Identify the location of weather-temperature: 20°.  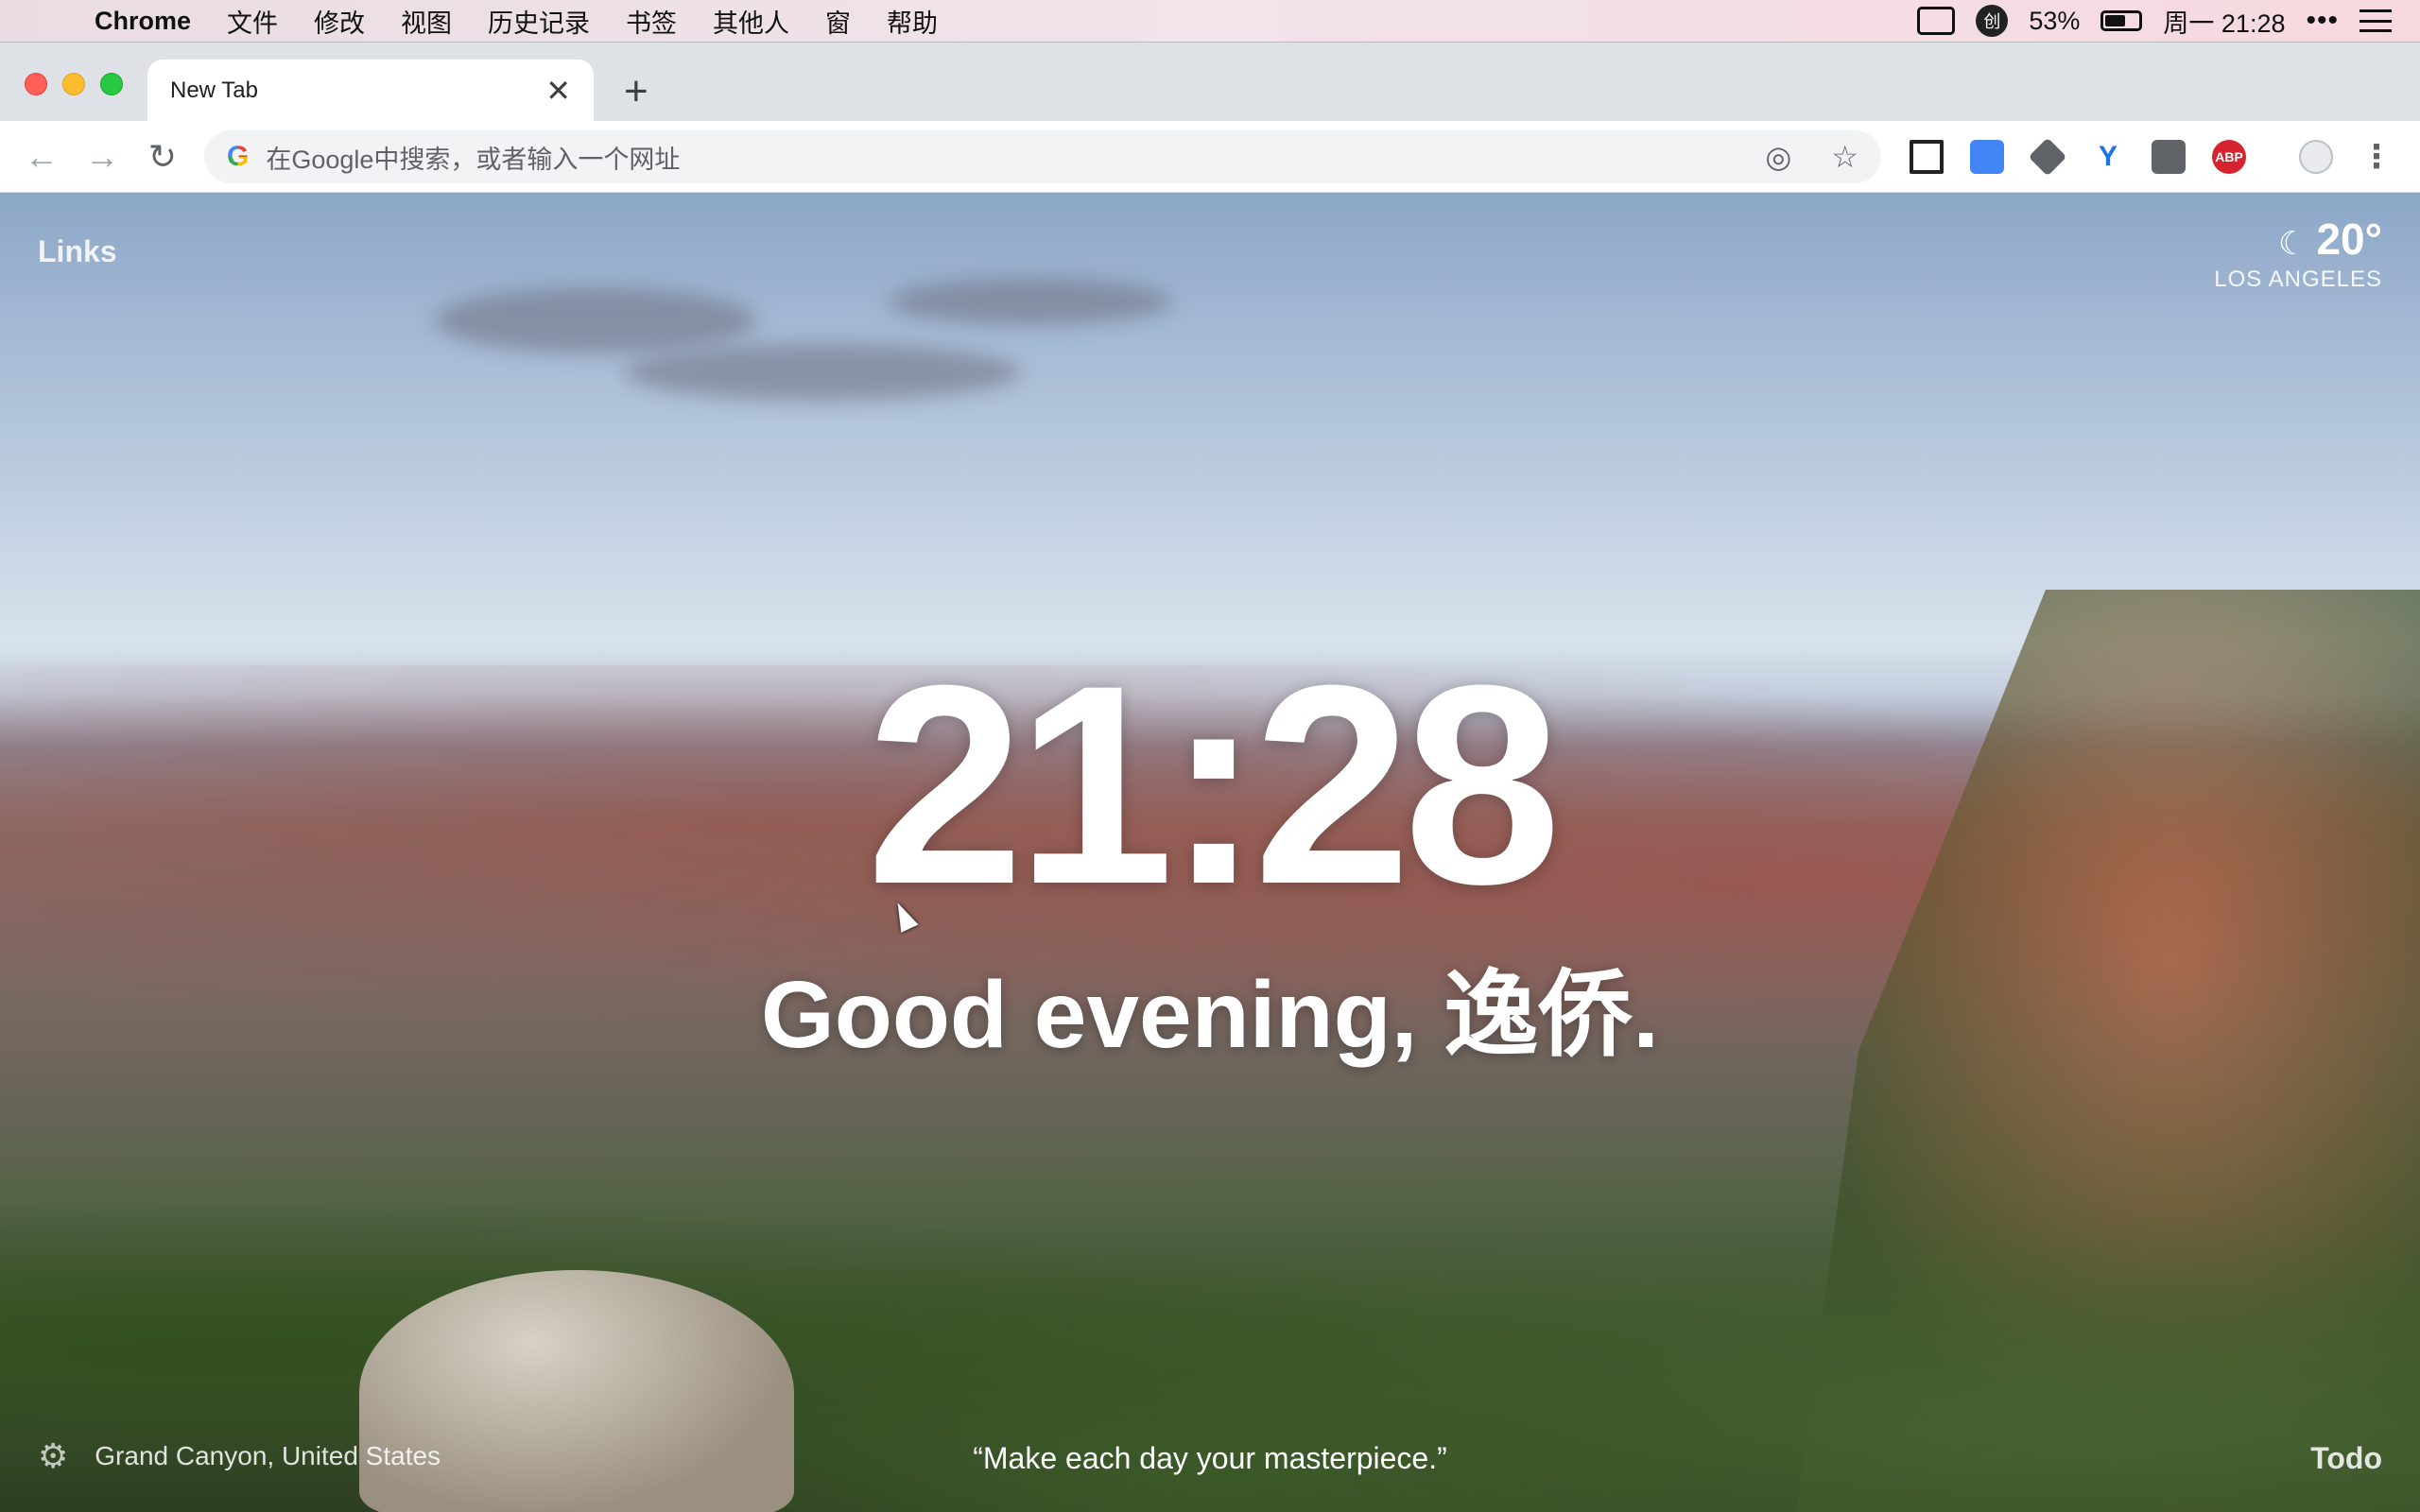
(2349, 239).